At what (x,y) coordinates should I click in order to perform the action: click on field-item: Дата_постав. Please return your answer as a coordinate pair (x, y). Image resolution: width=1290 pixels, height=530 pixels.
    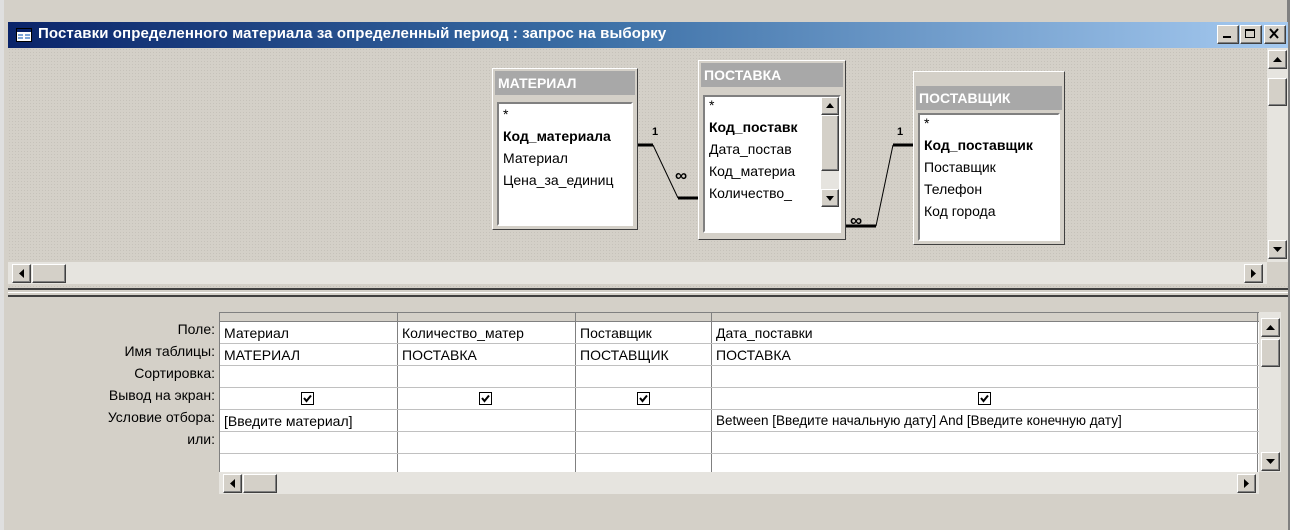
    Looking at the image, I should click on (750, 149).